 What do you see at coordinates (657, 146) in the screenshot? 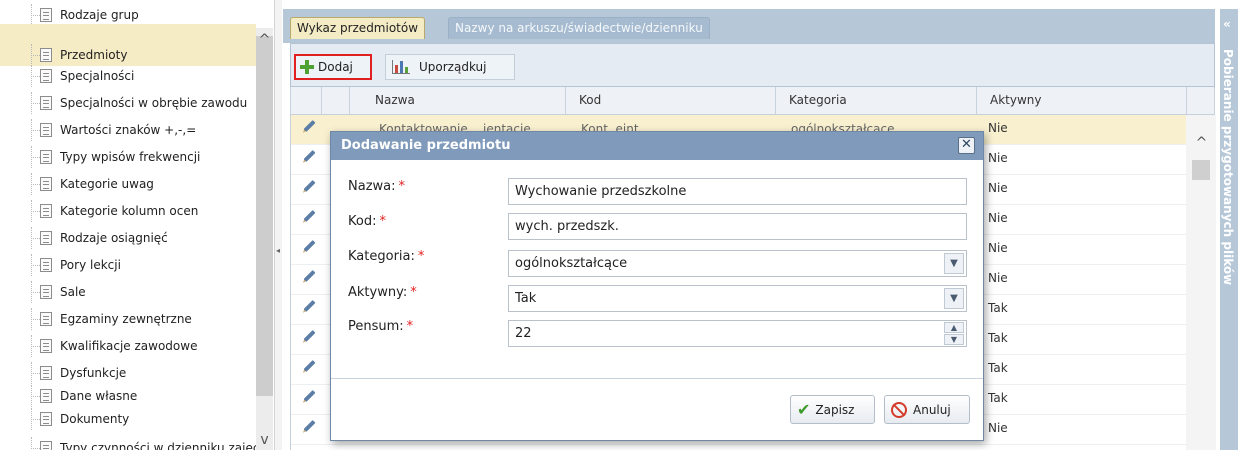
I see `dialog-title: Dodawanie przedmiotu` at bounding box center [657, 146].